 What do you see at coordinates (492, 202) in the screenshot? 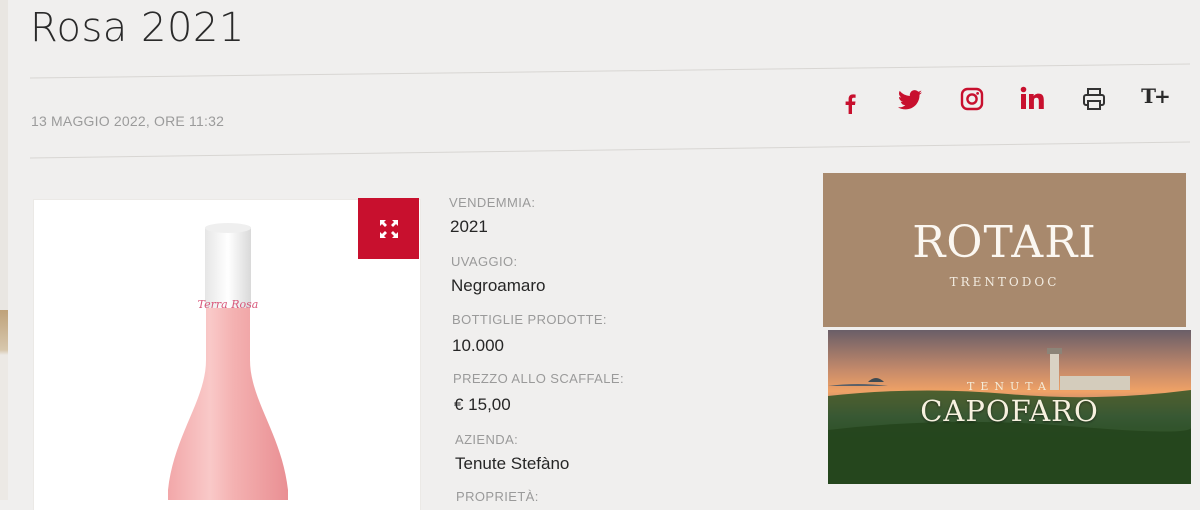
I see `spec-label-vintage: VENDEMMIA:` at bounding box center [492, 202].